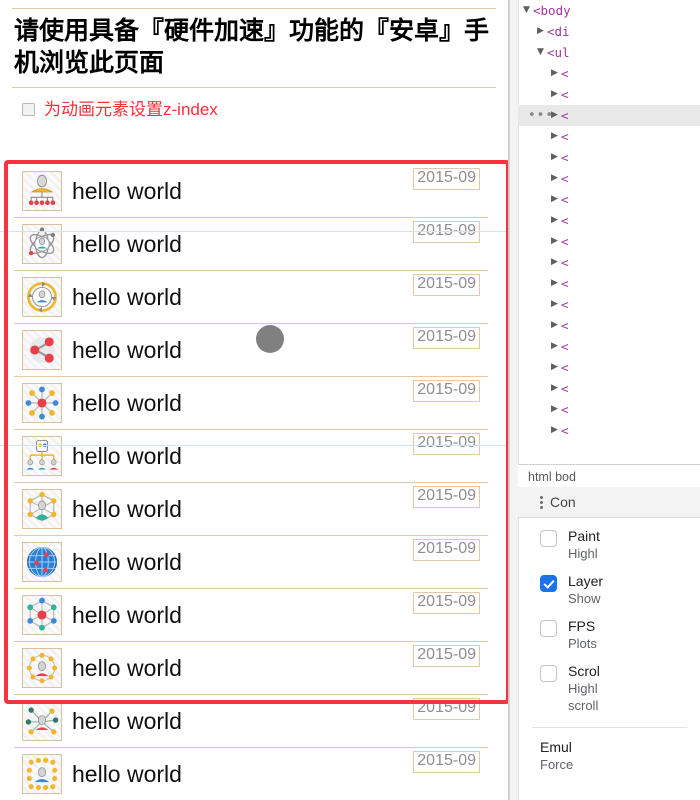 Image resolution: width=700 pixels, height=800 pixels. Describe the element at coordinates (582, 626) in the screenshot. I see `rendering-option-label: FPS` at that location.